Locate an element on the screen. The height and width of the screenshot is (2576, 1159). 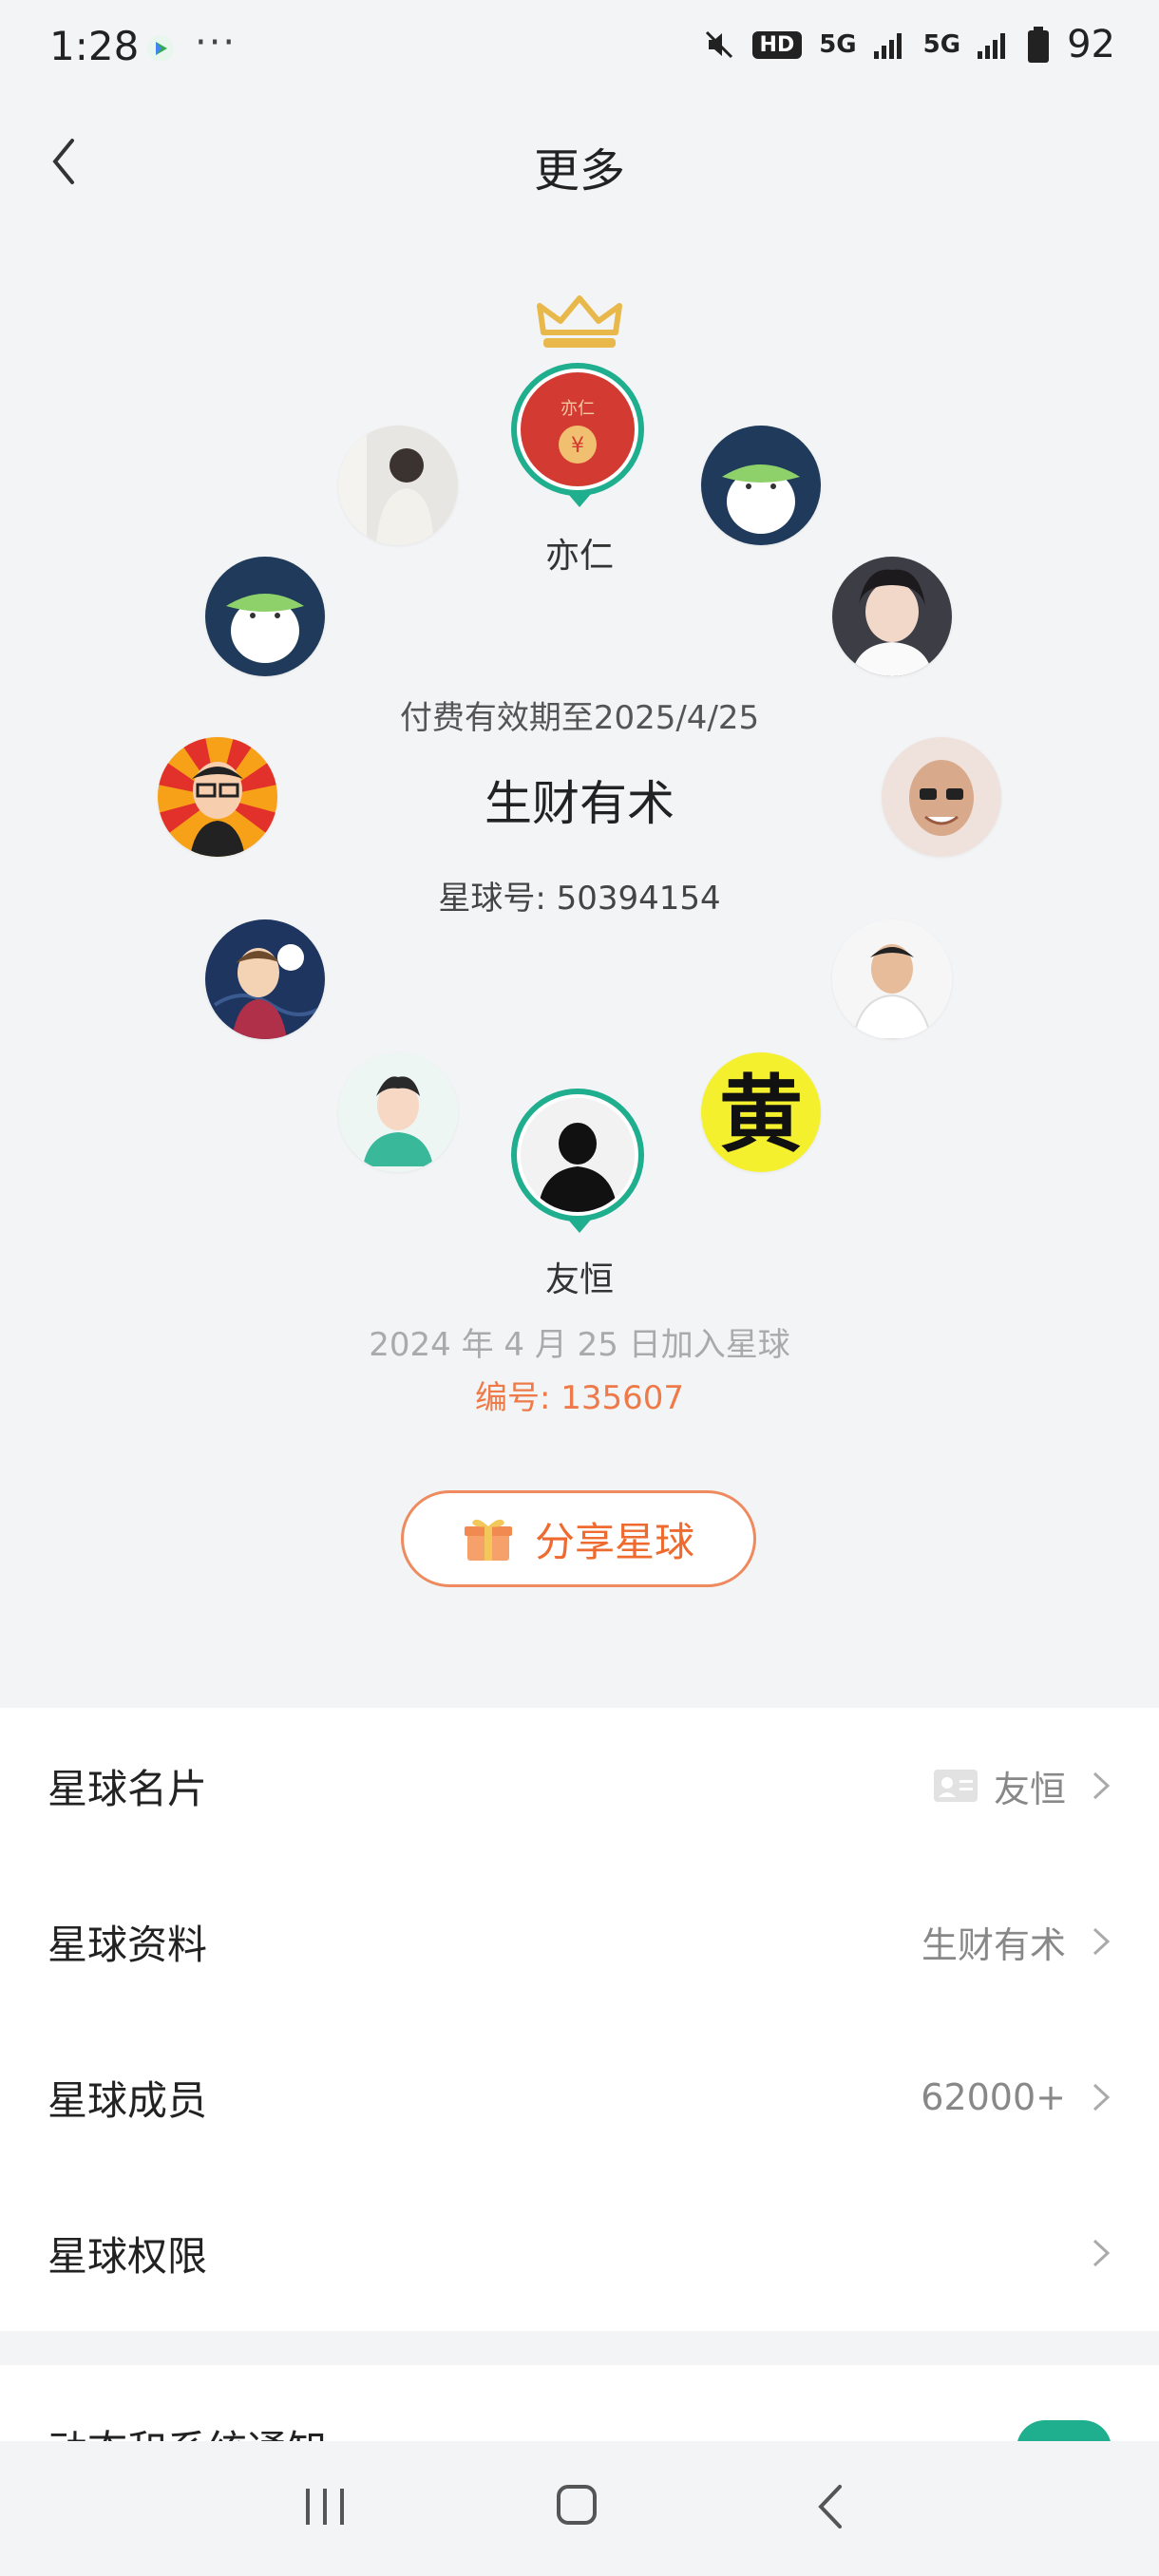
home-button is located at coordinates (576, 2505).